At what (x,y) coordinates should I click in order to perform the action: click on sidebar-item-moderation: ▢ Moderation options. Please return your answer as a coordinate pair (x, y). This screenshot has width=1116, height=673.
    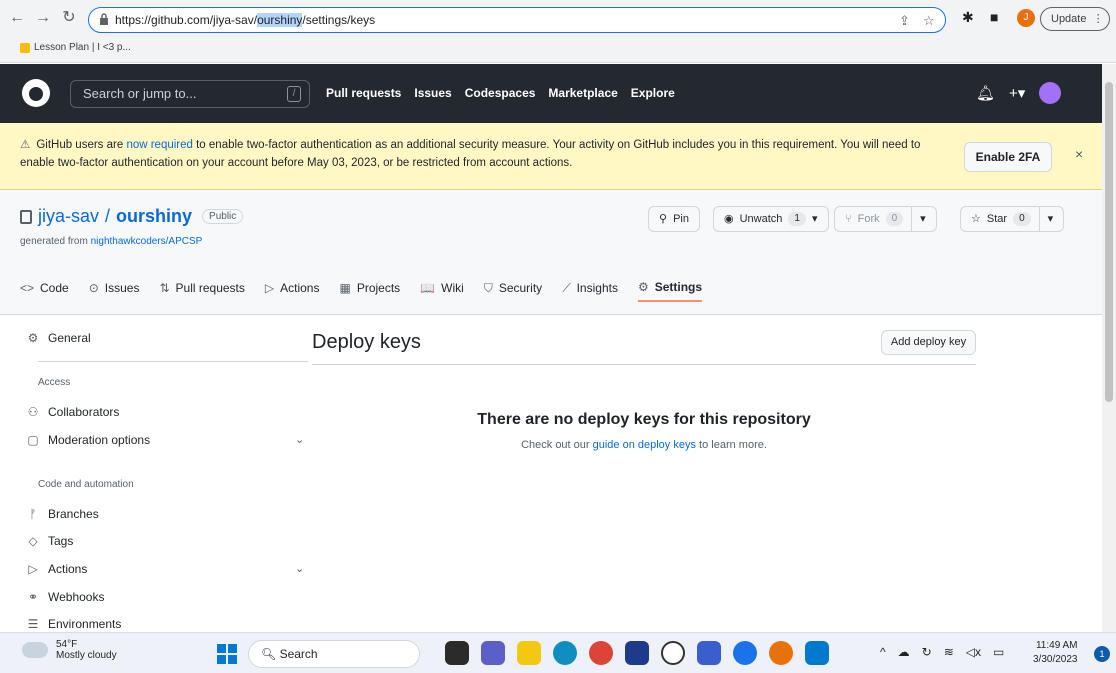
    Looking at the image, I should click on (88, 440).